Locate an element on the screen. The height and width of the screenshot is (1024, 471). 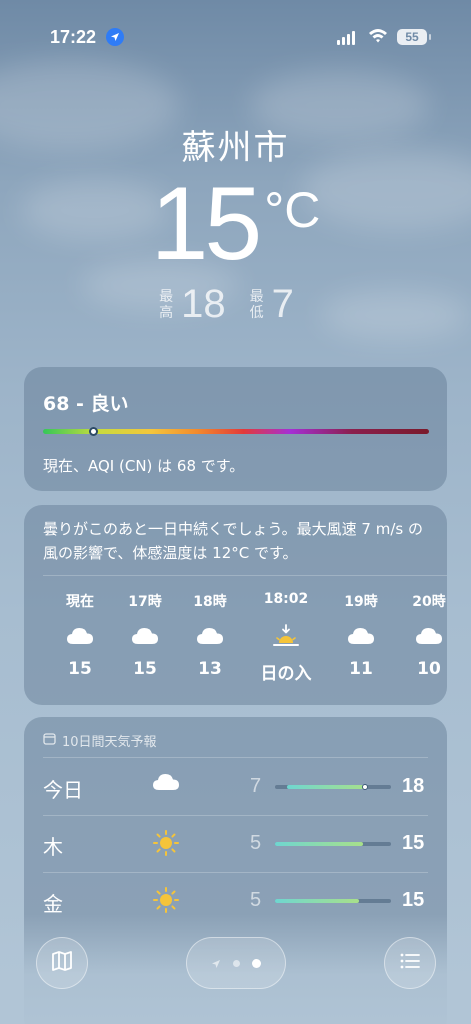
day-name: 木 is located at coordinates (53, 847).